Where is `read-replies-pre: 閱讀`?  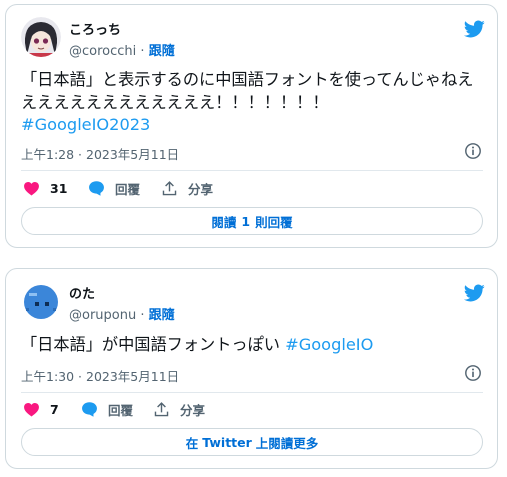 read-replies-pre: 閱讀 is located at coordinates (224, 222).